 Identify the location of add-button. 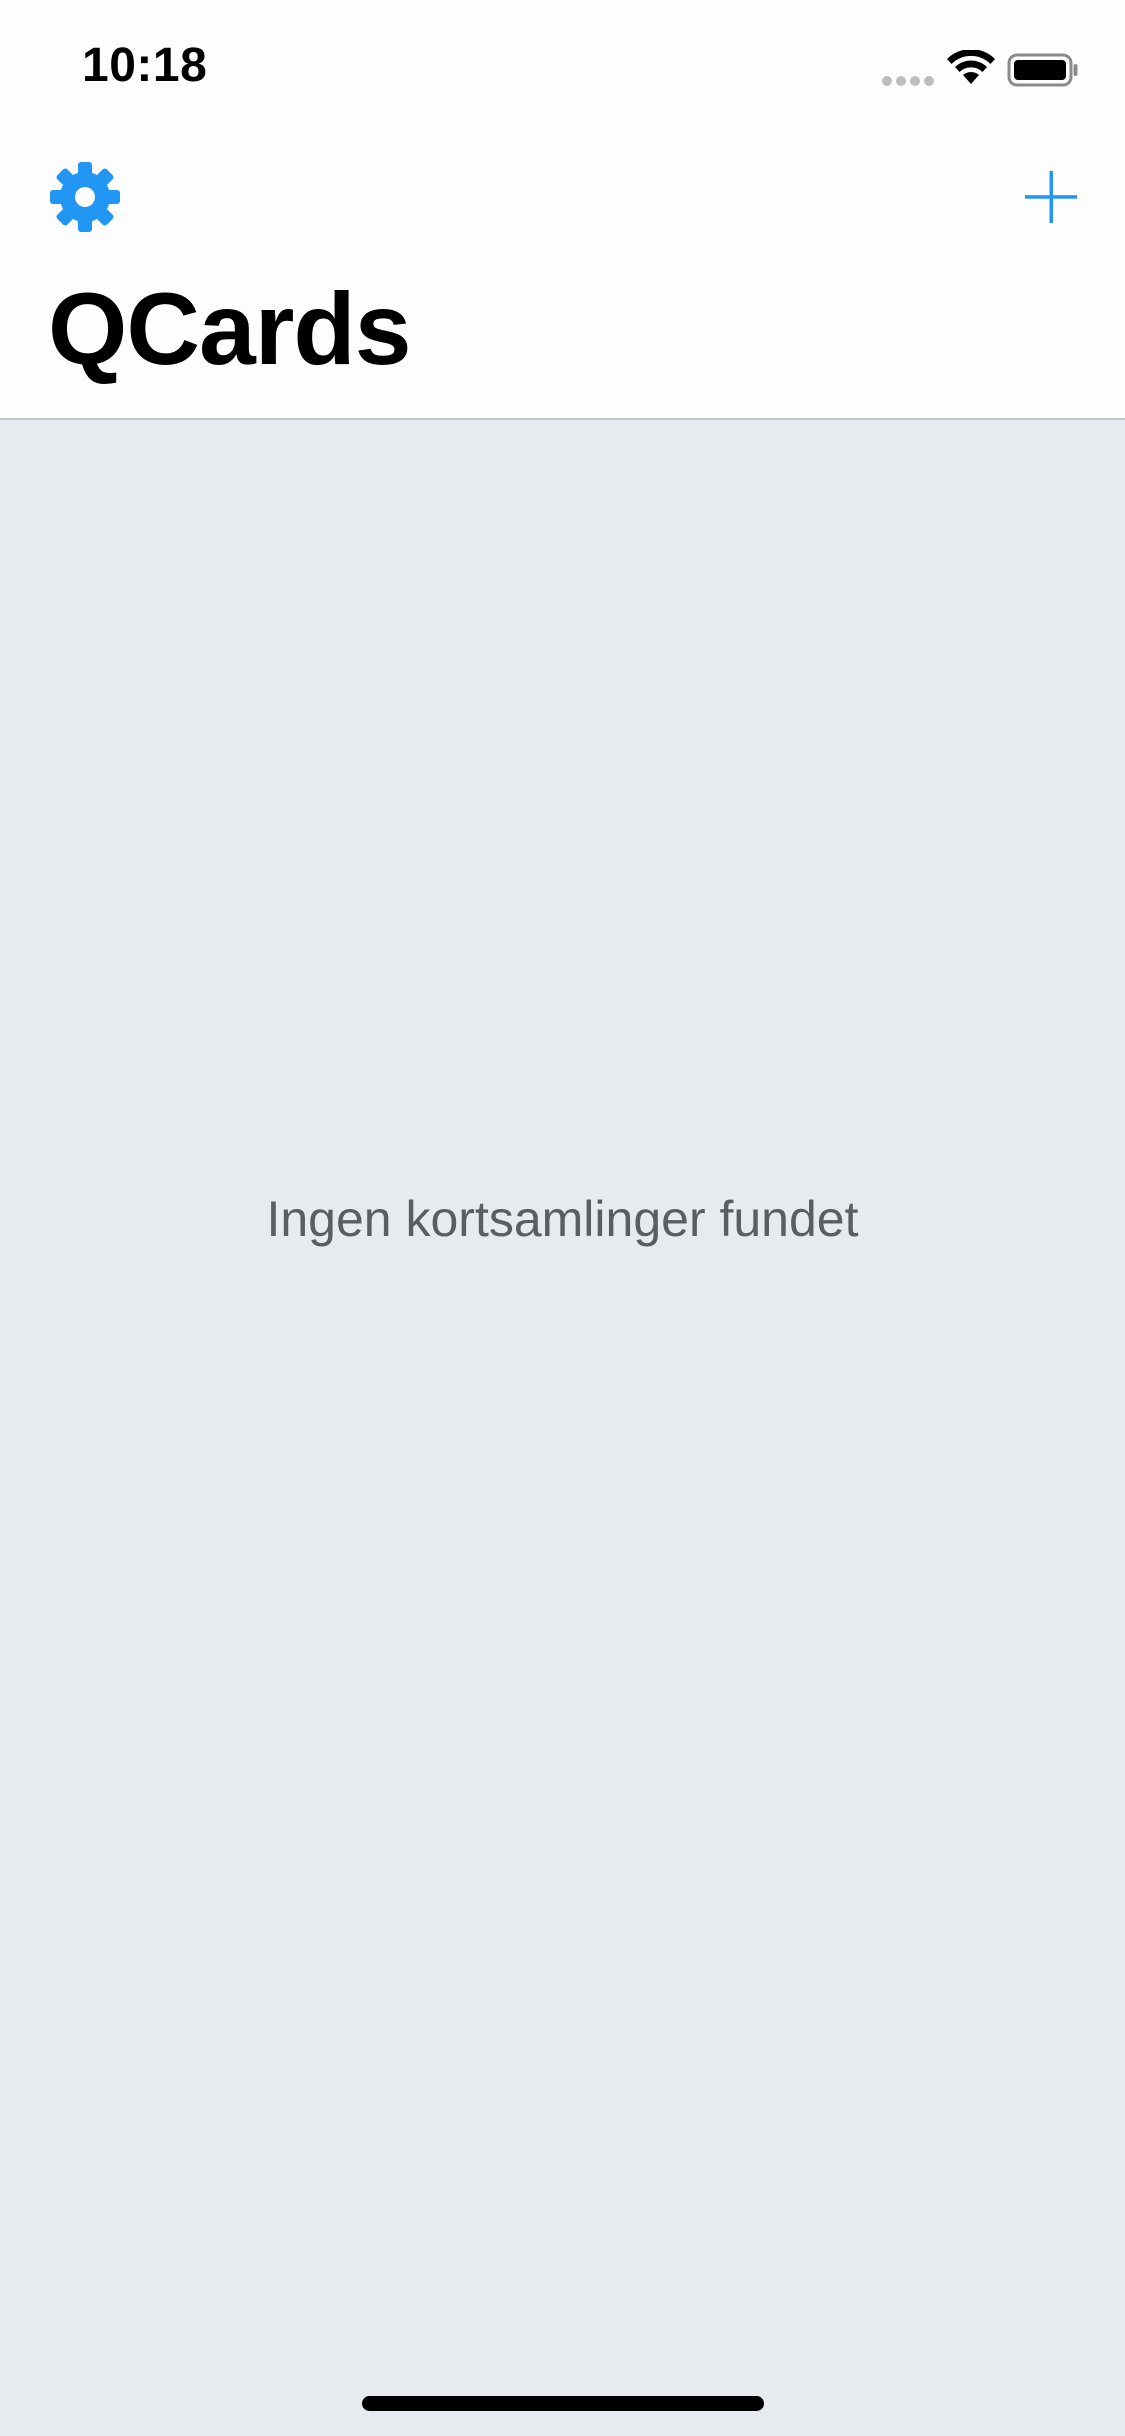
(1051, 197).